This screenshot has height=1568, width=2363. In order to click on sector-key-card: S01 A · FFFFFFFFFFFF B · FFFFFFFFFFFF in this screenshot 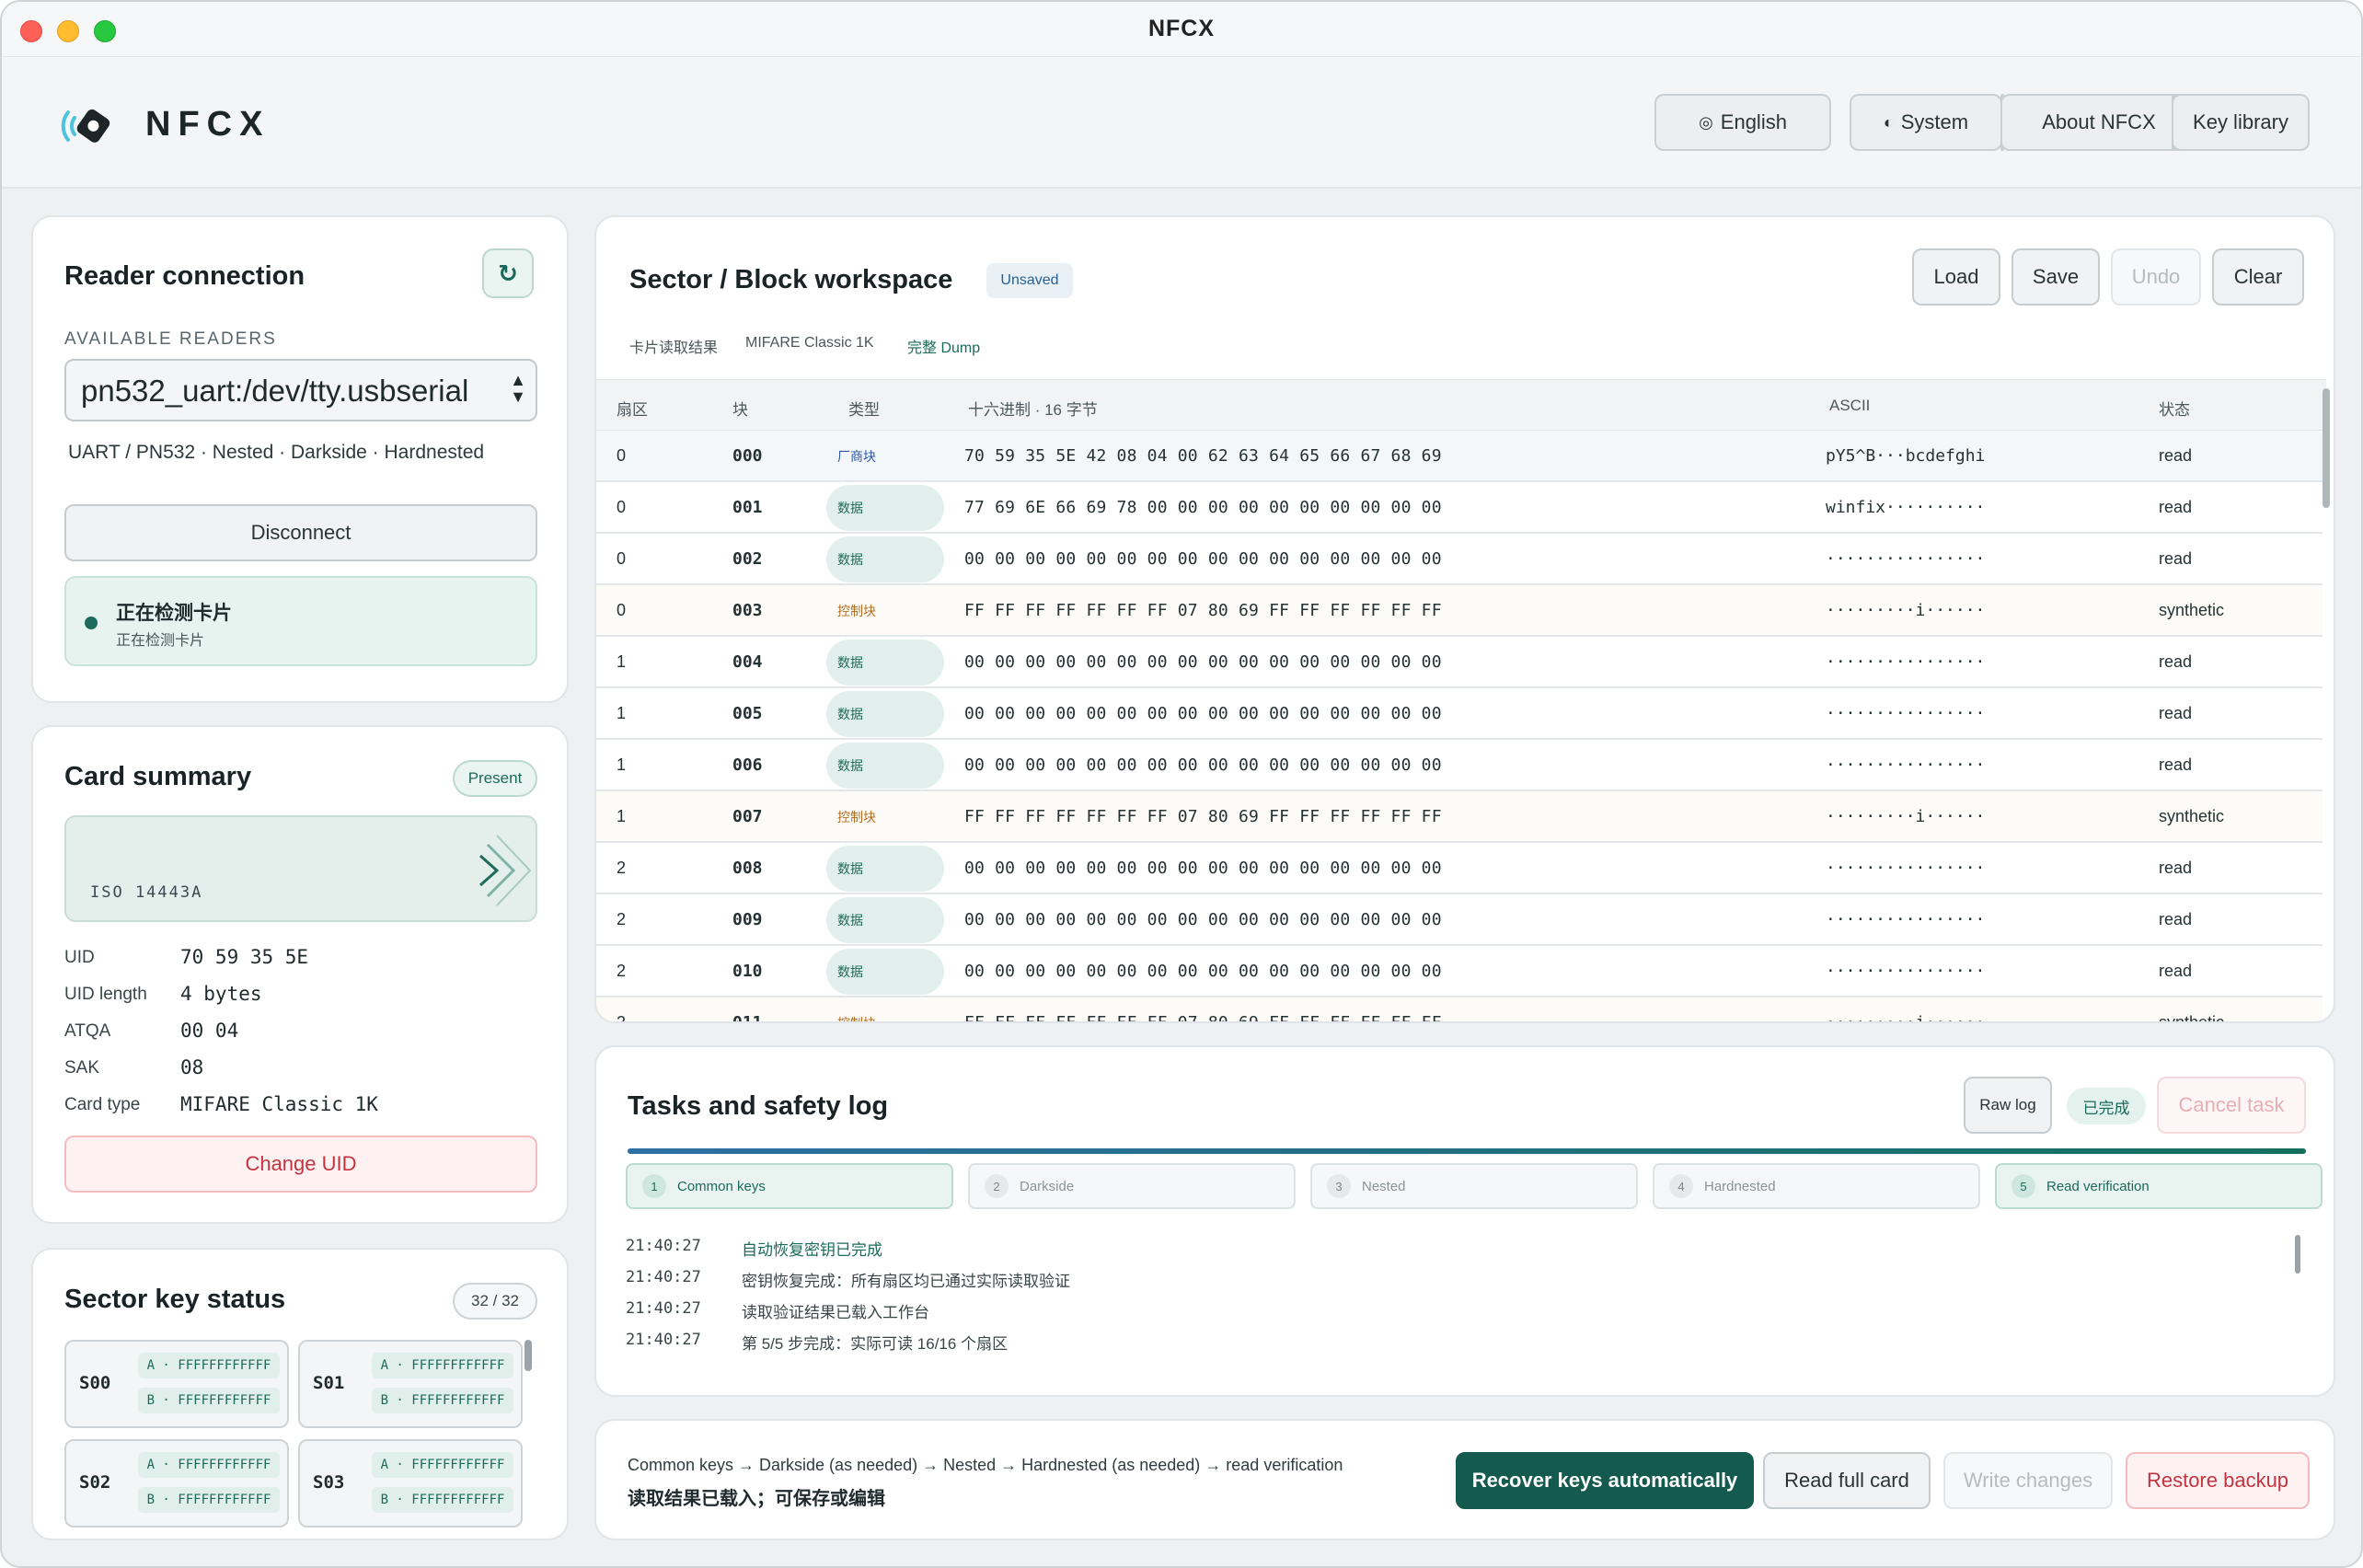, I will do `click(410, 1384)`.